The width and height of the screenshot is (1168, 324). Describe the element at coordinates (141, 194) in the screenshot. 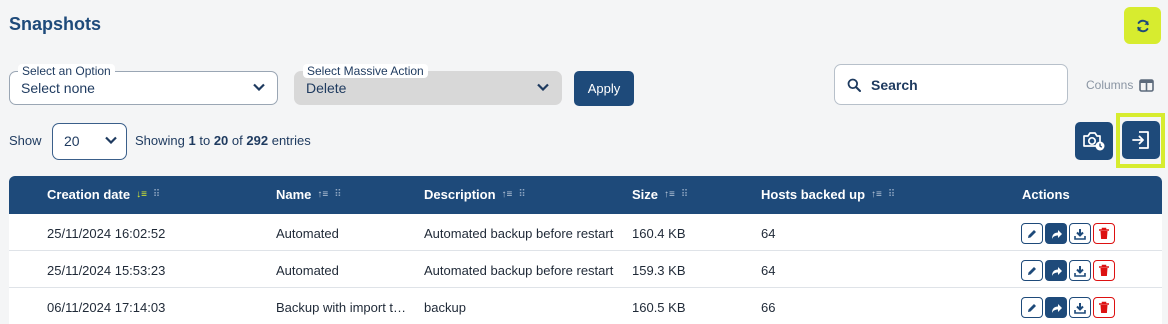

I see `sort-desc-icon: ↓≡` at that location.